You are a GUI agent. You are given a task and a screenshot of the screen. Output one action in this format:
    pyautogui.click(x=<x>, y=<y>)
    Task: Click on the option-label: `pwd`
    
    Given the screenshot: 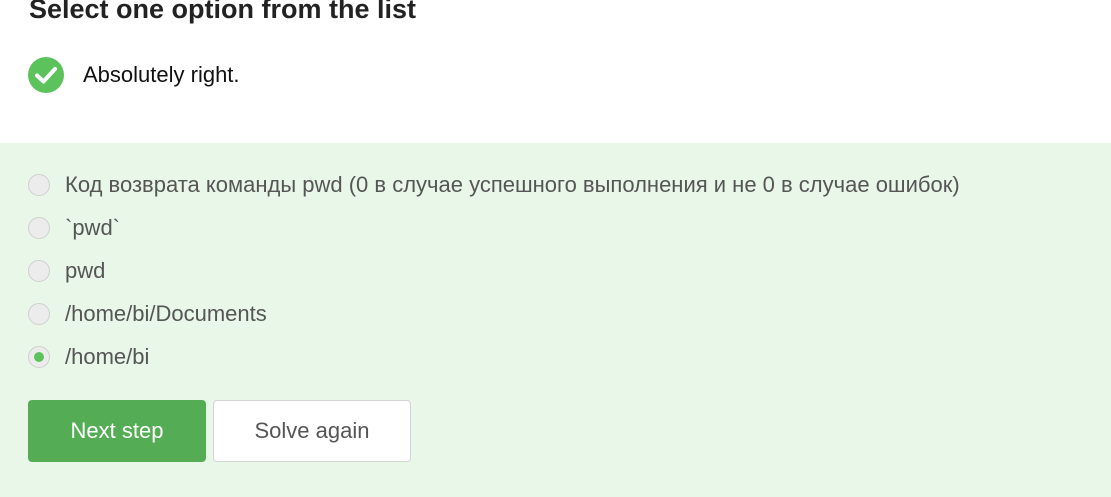 What is the action you would take?
    pyautogui.click(x=93, y=227)
    